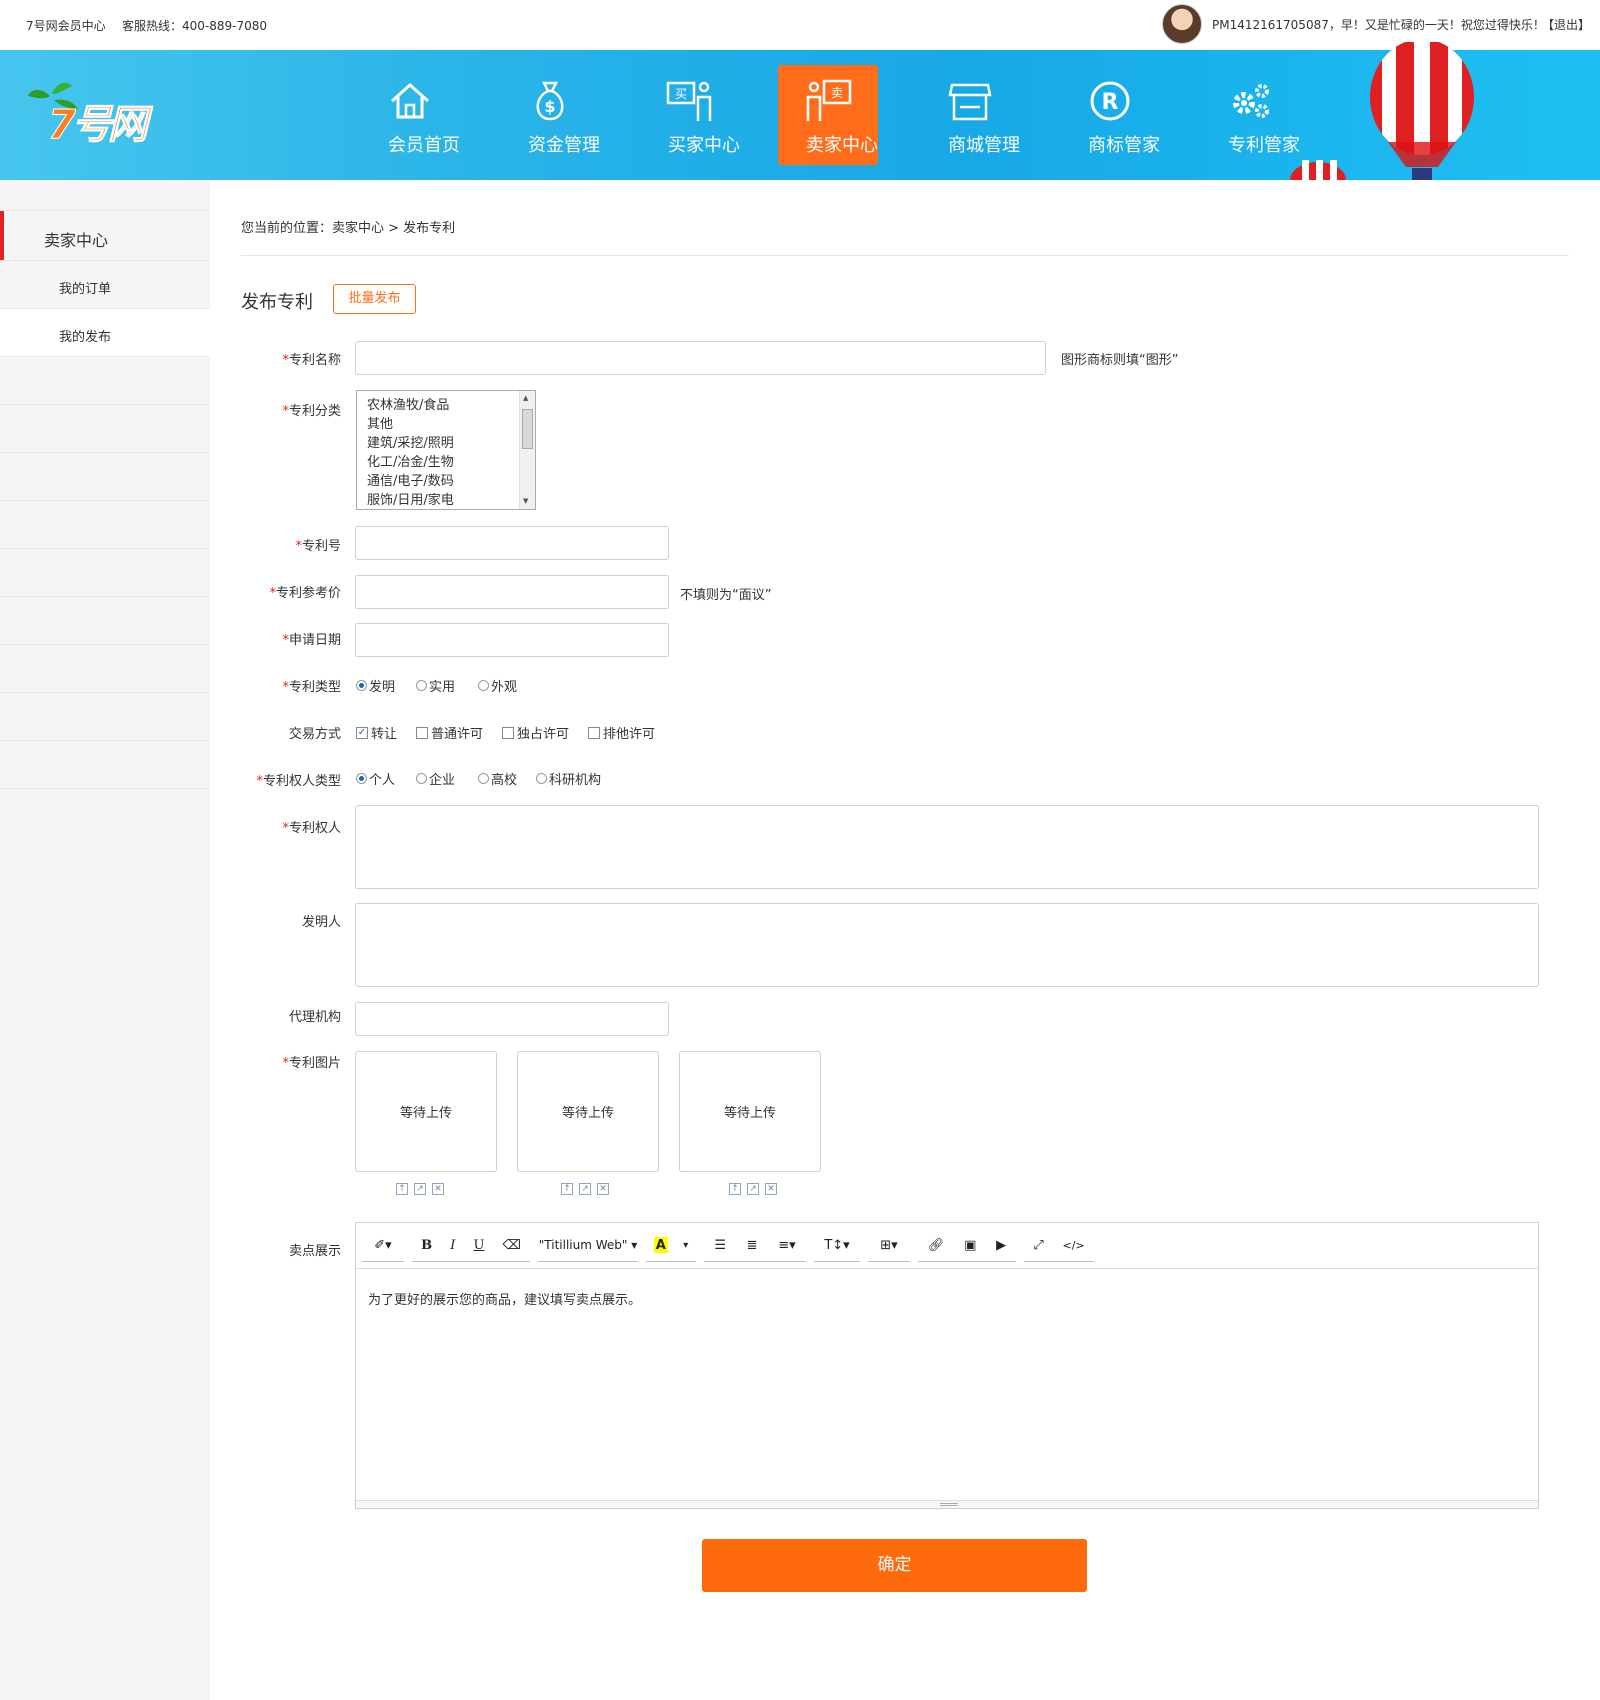  I want to click on image-upload-slot-3: 等待上传, so click(750, 1111).